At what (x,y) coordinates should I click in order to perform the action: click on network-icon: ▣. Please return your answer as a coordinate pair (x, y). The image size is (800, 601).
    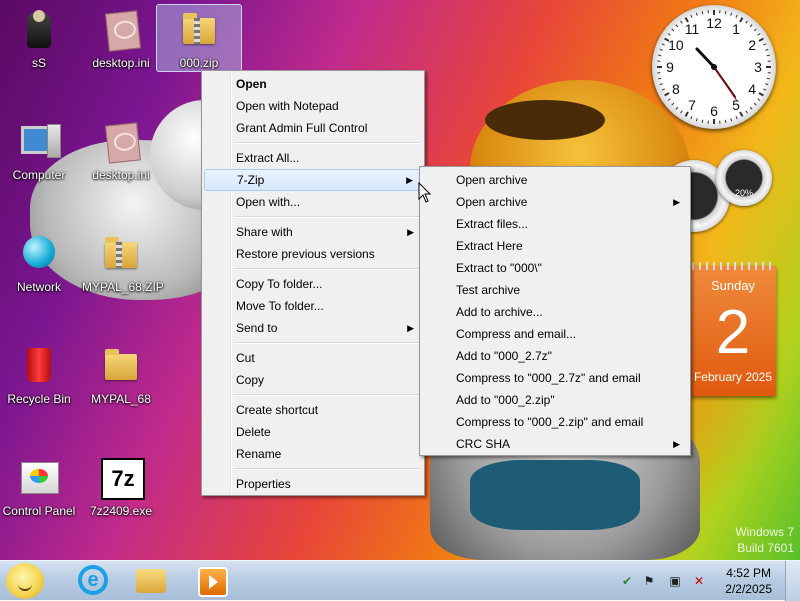
    Looking at the image, I should click on (675, 581).